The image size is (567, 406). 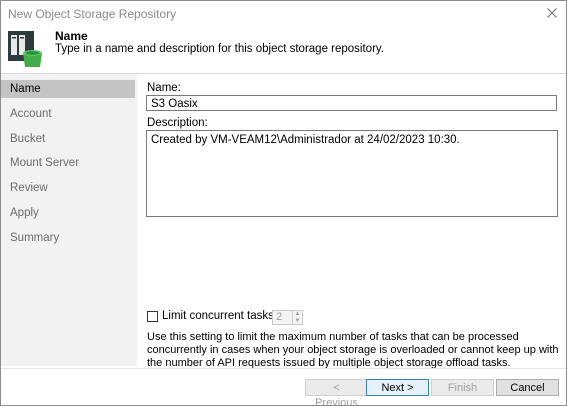 What do you see at coordinates (92, 14) in the screenshot?
I see `window-title: New Object Storage Repository` at bounding box center [92, 14].